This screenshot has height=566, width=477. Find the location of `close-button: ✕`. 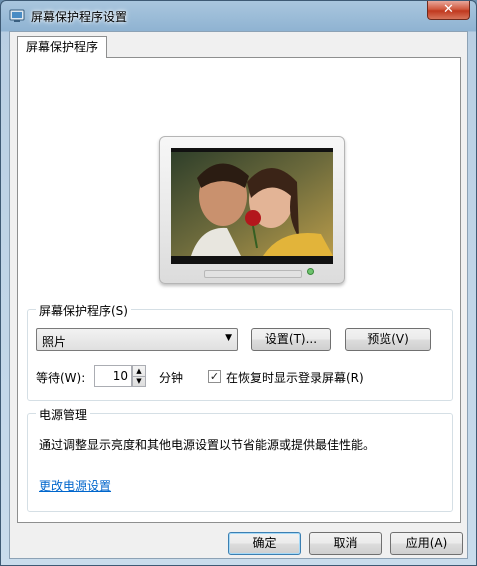

close-button: ✕ is located at coordinates (448, 10).